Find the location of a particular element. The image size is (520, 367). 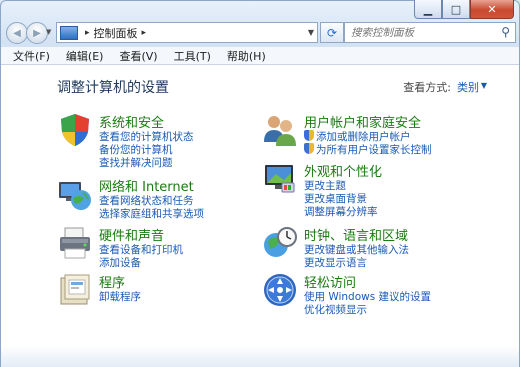

appearance-icon is located at coordinates (280, 179).